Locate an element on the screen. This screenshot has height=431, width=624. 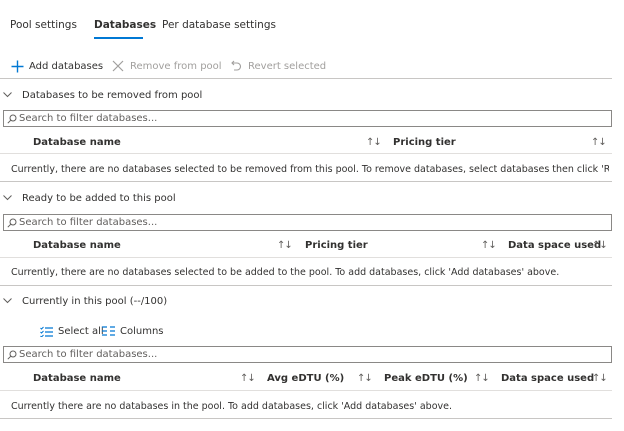
section-header-remove: Databases to be removed from pool is located at coordinates (102, 95).